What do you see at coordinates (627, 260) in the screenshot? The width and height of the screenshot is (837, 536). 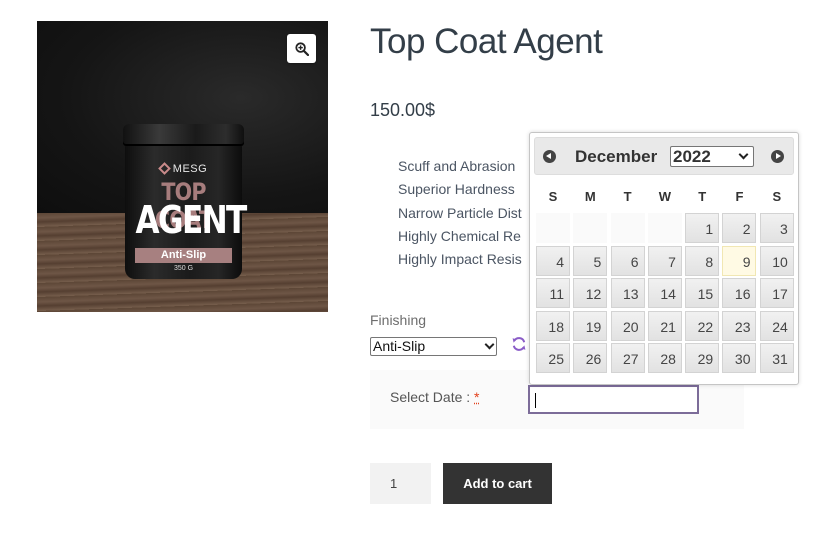 I see `calendar-day: 6` at bounding box center [627, 260].